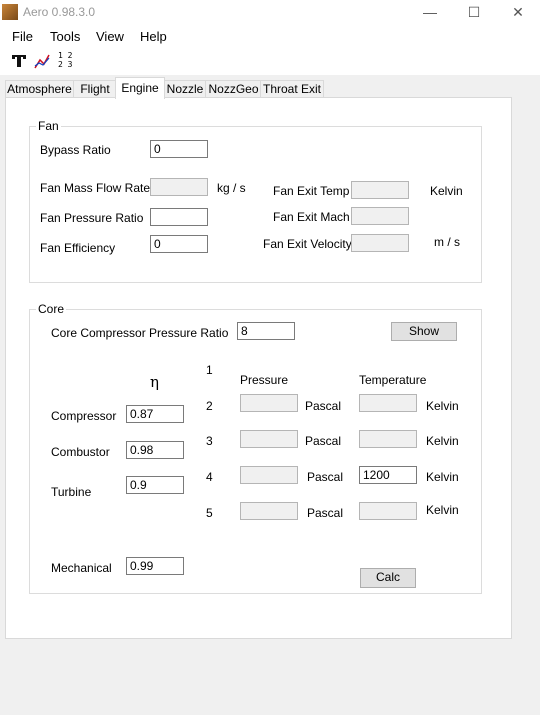 This screenshot has width=540, height=715. Describe the element at coordinates (323, 441) in the screenshot. I see `station-3-pressure-unit: Pascal` at that location.